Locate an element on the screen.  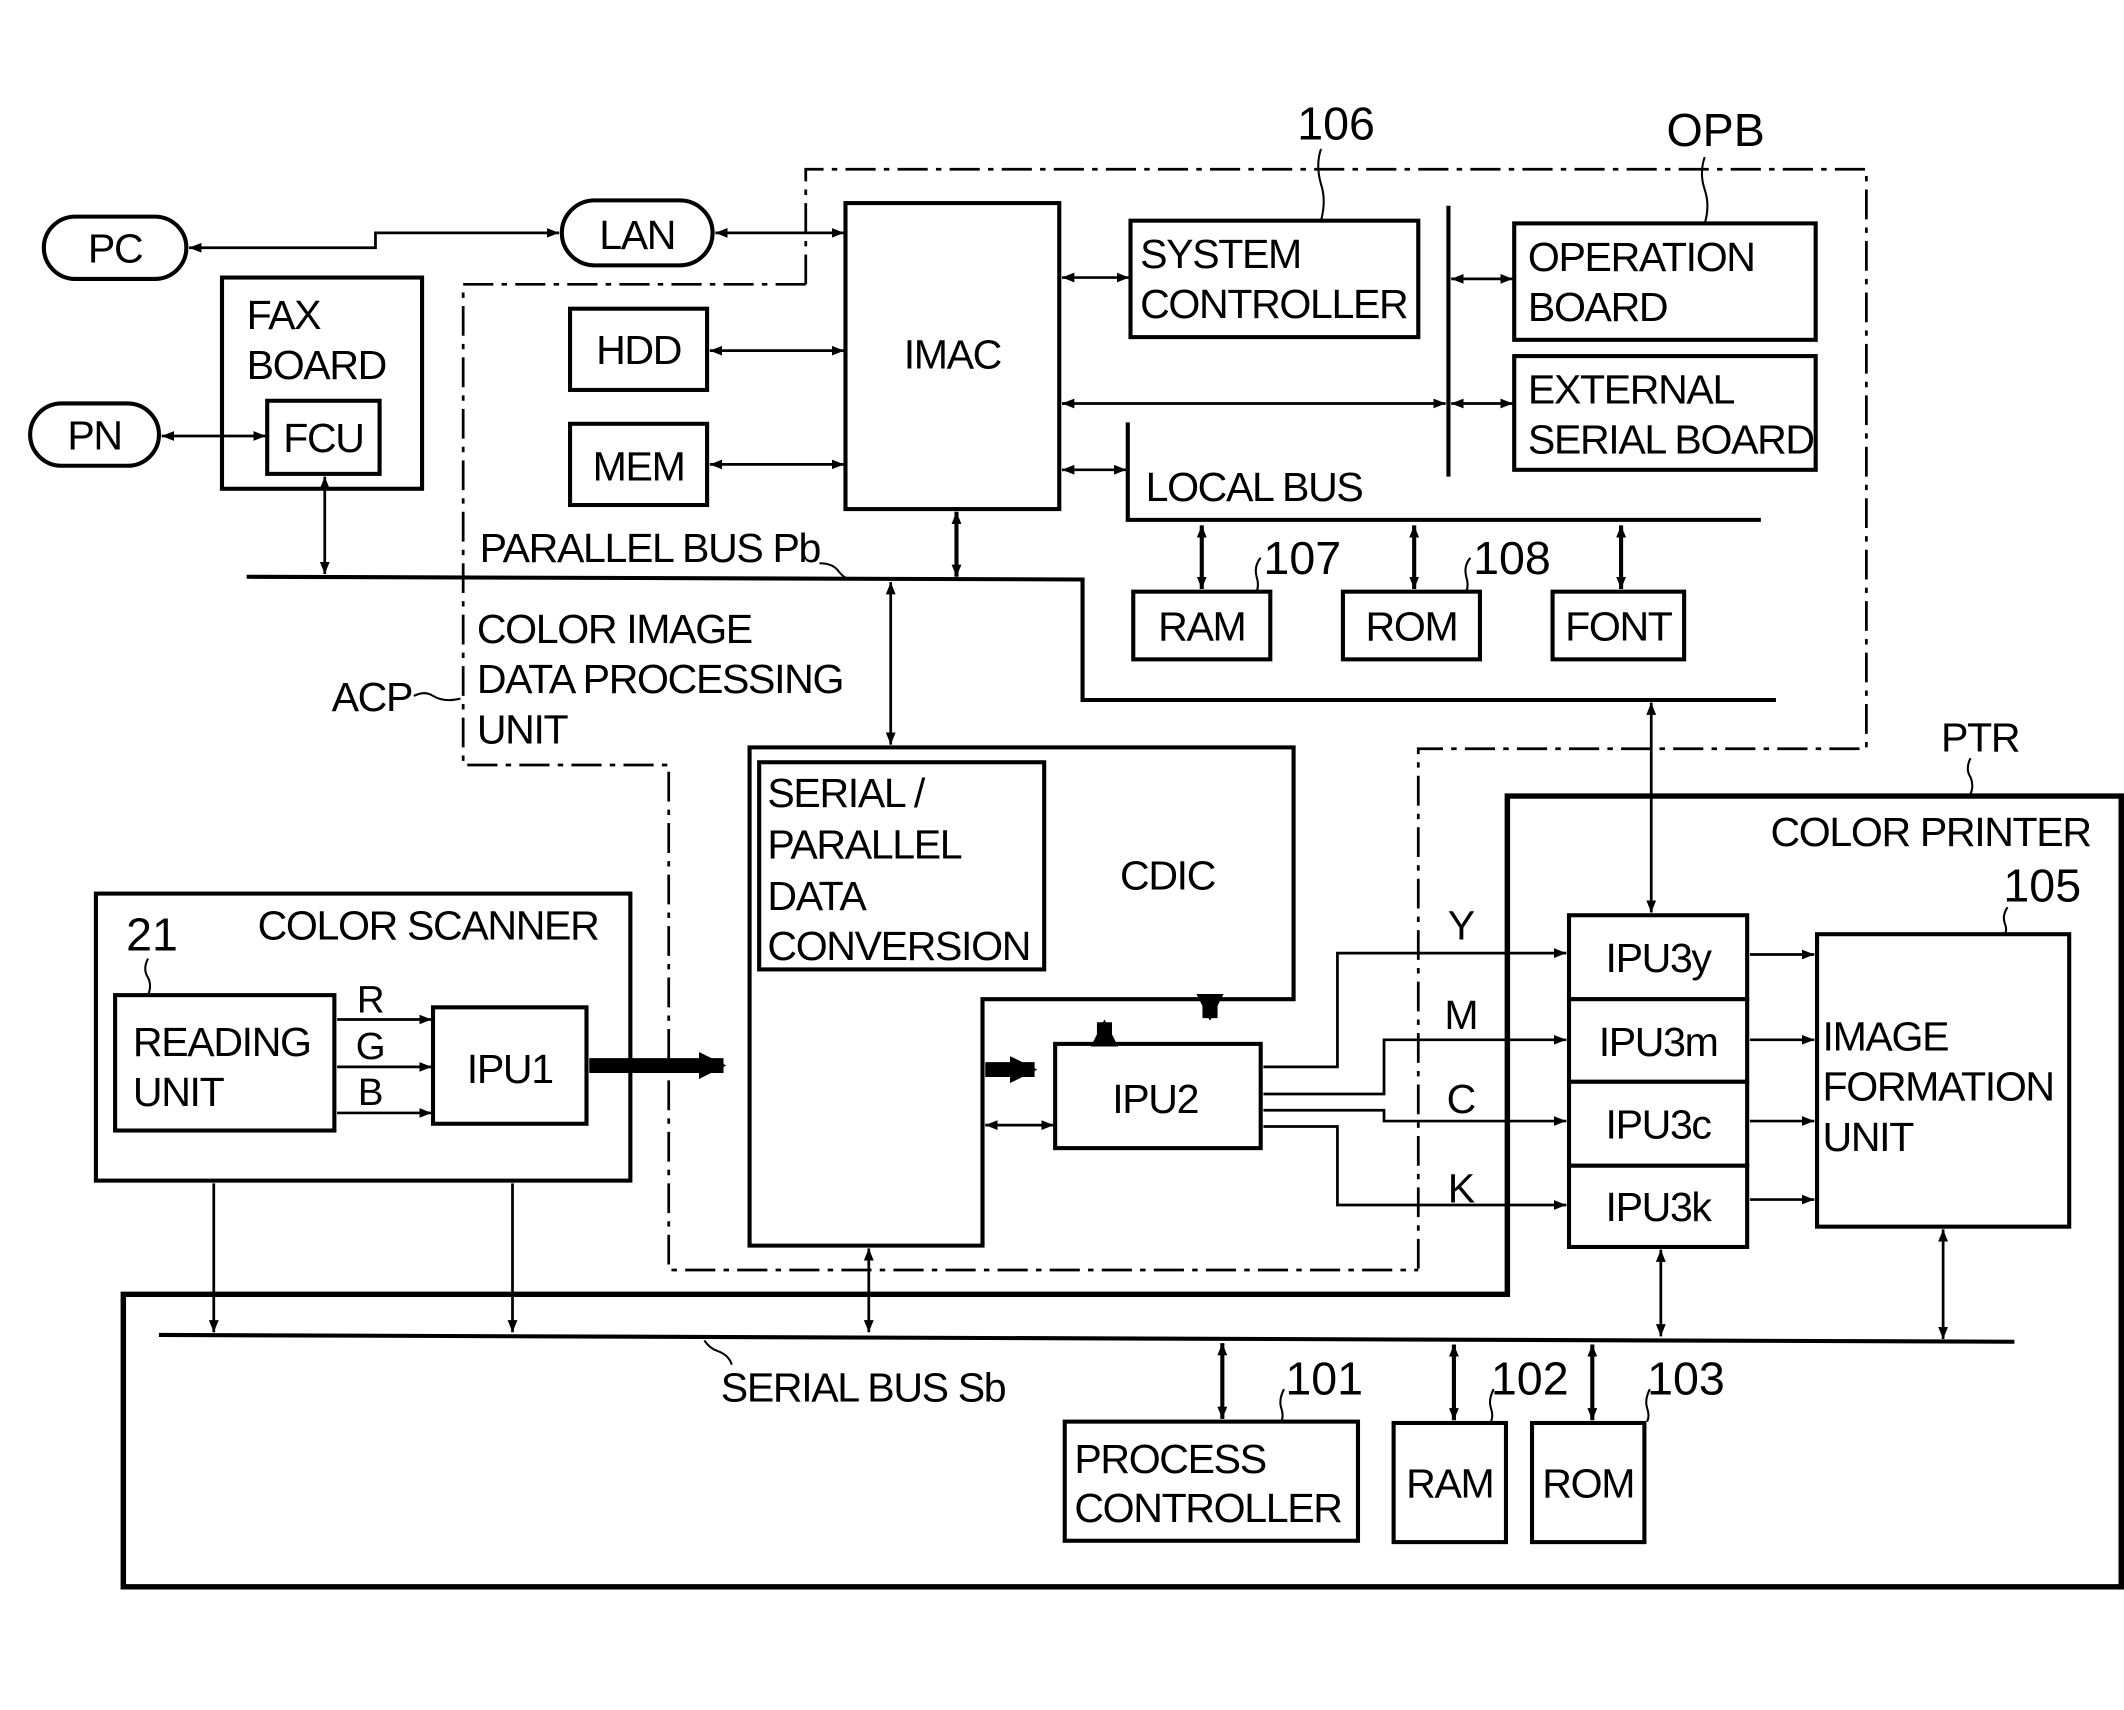
external-serial-board-label-line1: EXTERNAL is located at coordinates (1631, 390).